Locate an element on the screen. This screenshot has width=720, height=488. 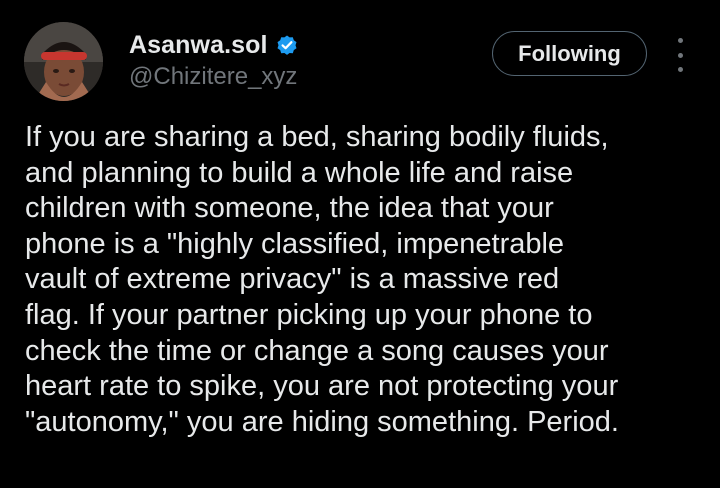
name-row: Asanwa.sol is located at coordinates (214, 45).